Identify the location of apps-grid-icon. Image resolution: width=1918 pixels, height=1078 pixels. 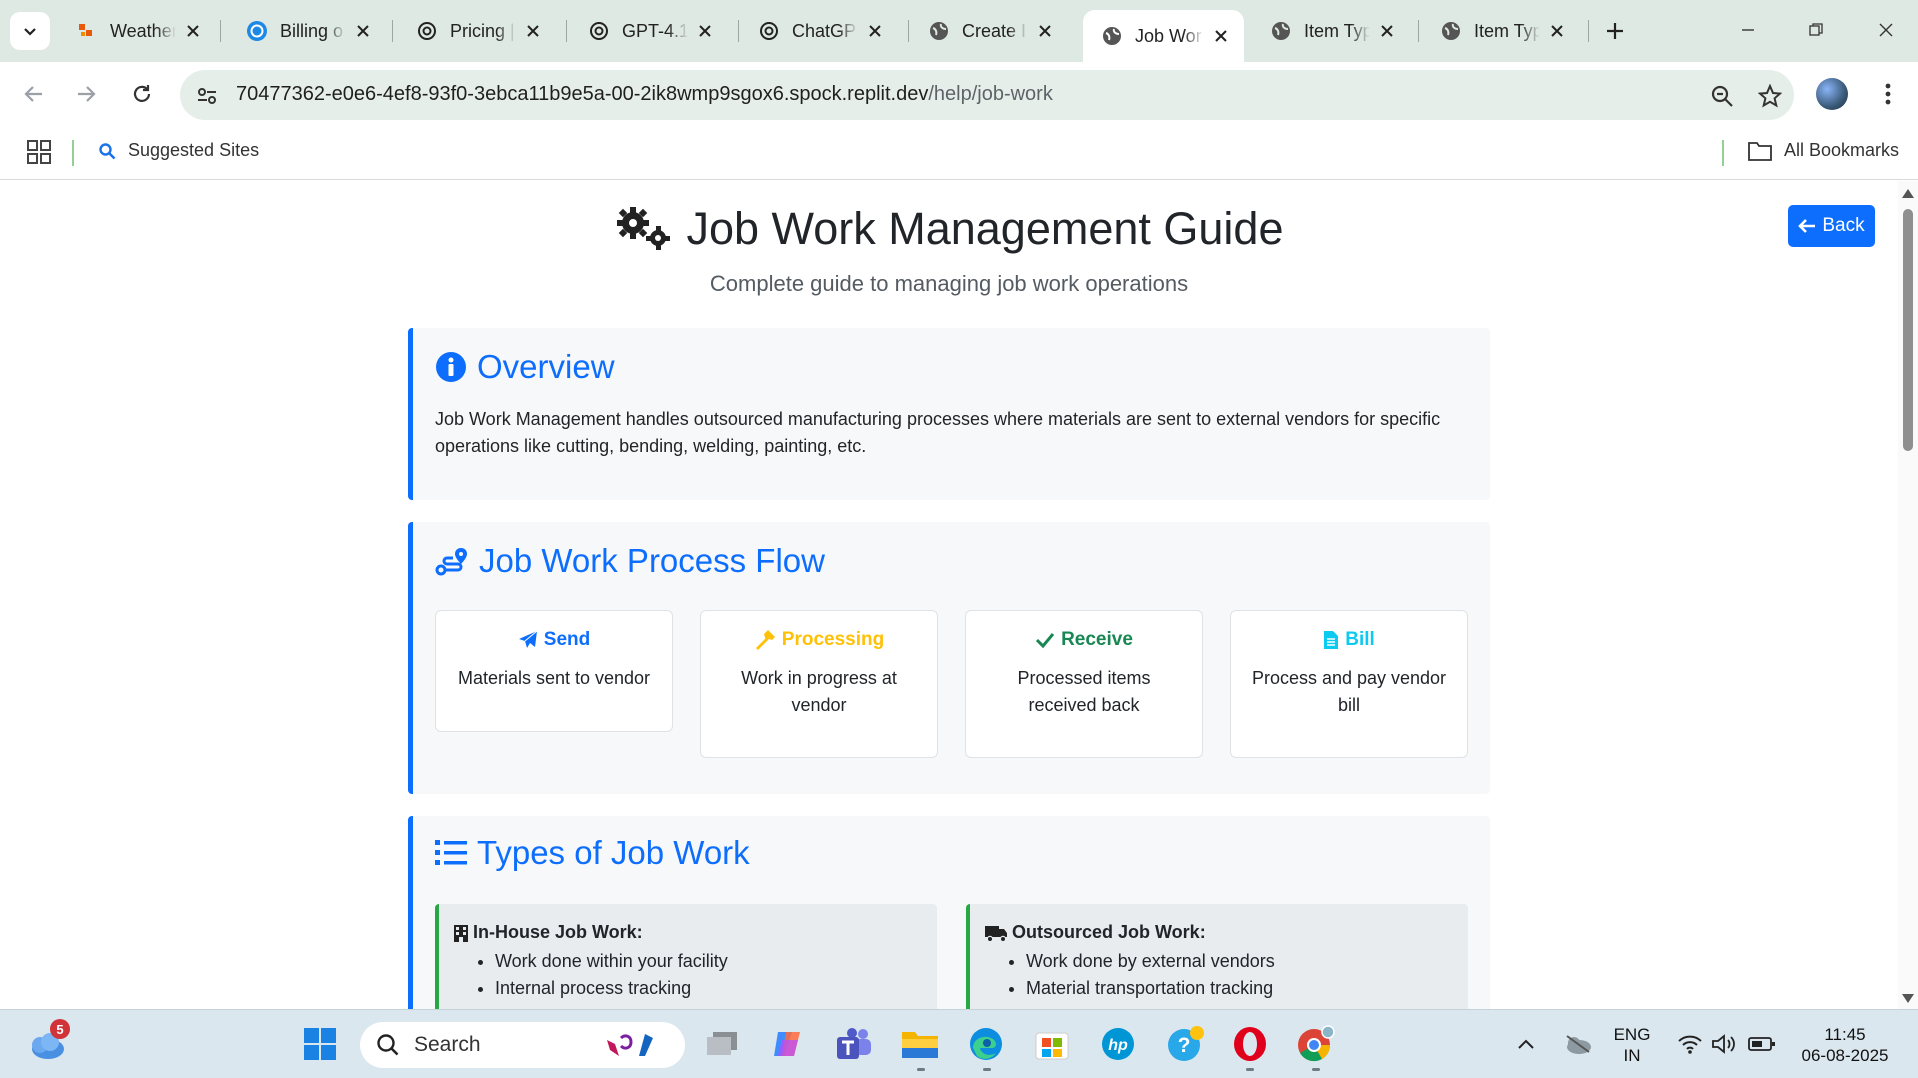
(39, 152).